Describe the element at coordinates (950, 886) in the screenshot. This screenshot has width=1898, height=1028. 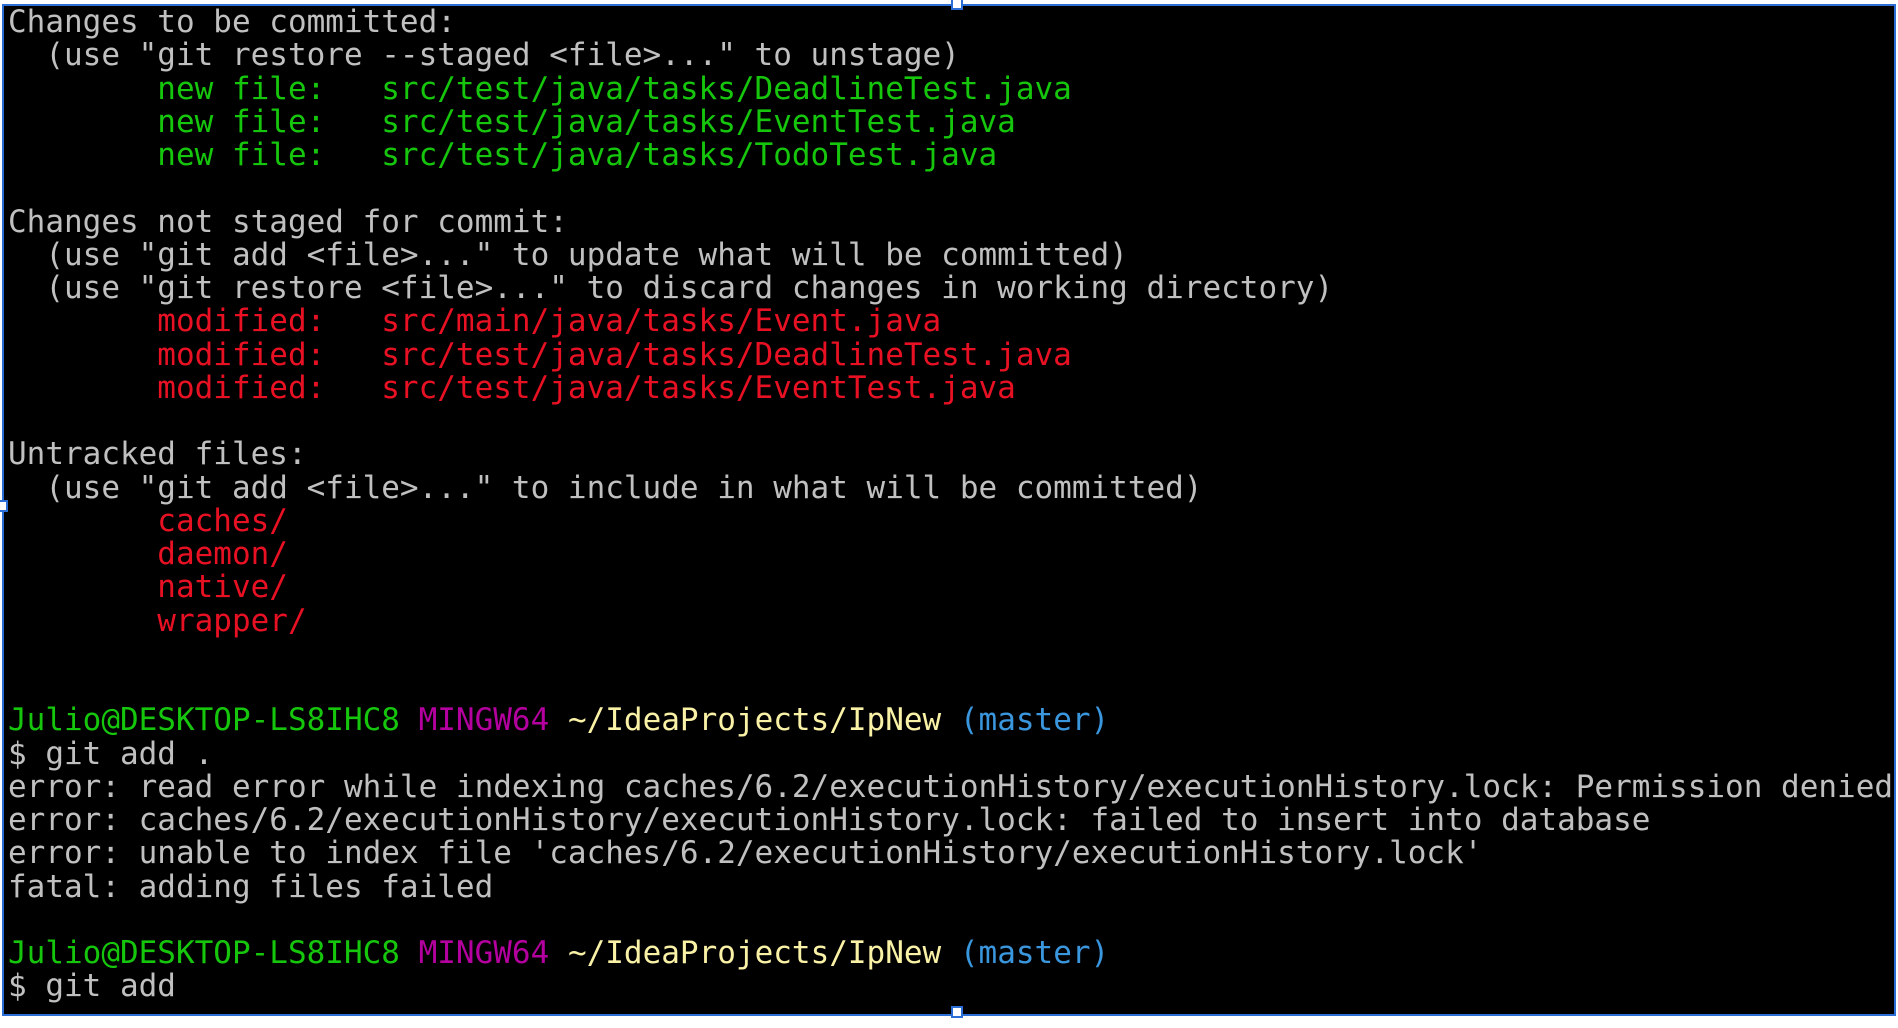
I see `terminal-line: fatal: adding files failed` at that location.